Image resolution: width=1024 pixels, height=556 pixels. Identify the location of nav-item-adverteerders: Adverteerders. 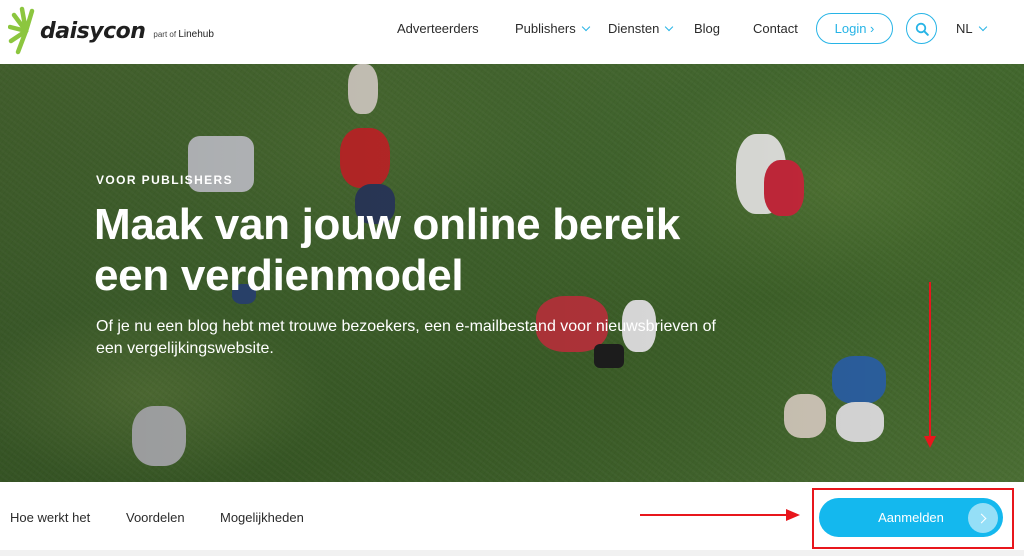
(438, 28).